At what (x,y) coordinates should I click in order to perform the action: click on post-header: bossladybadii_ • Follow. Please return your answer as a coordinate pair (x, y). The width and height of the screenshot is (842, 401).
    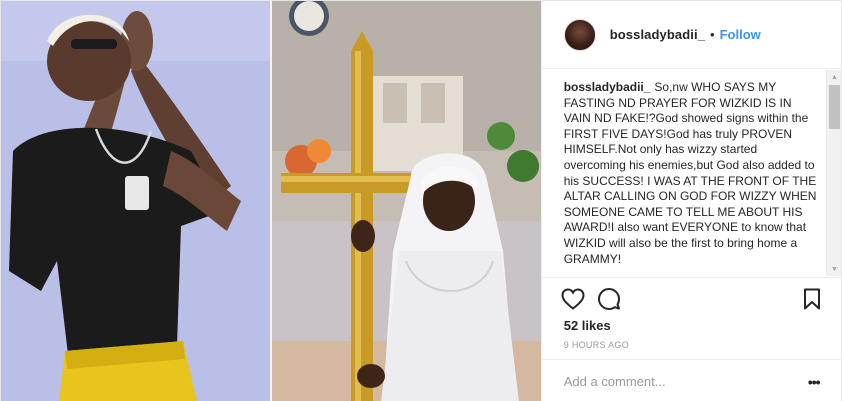
    Looking at the image, I should click on (691, 35).